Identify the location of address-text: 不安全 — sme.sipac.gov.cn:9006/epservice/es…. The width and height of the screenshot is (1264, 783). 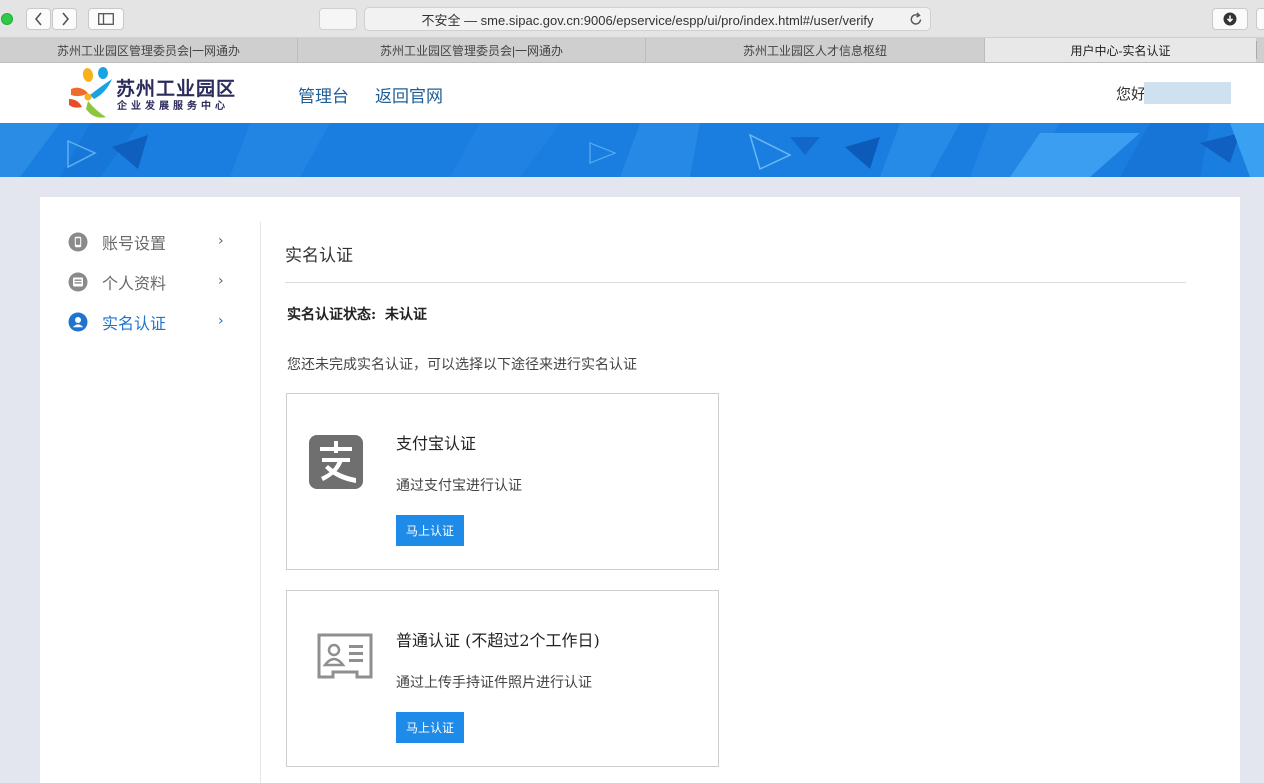
(647, 20).